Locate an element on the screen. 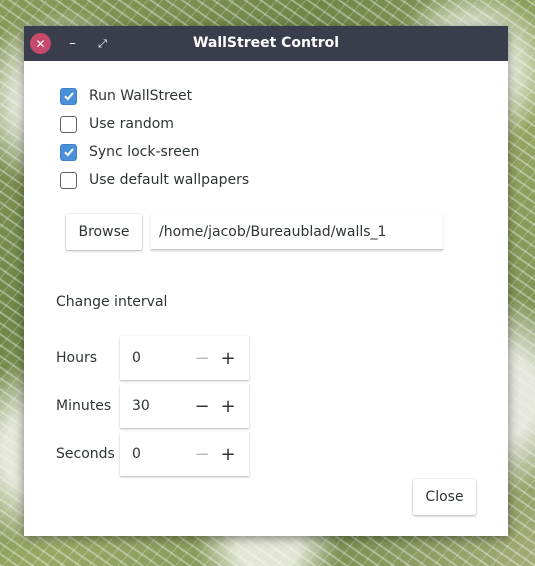 The image size is (535, 566). use-random-option: Use random is located at coordinates (117, 124).